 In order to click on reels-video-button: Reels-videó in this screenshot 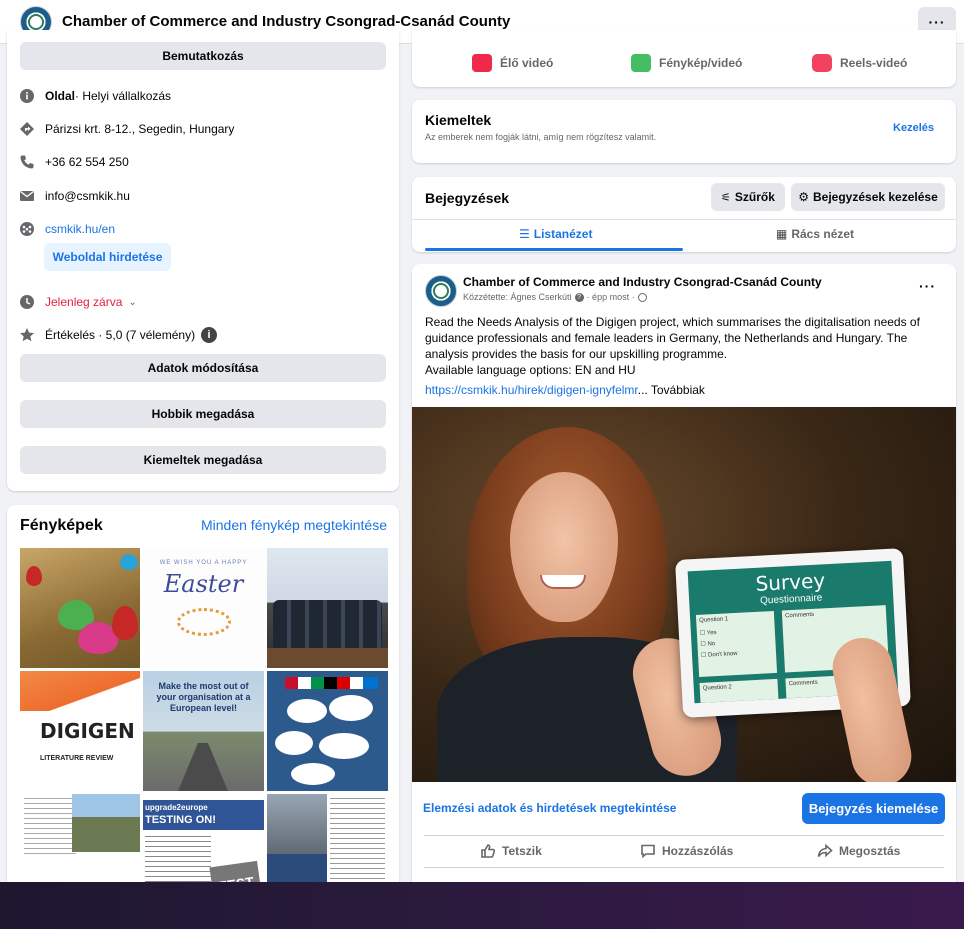, I will do `click(859, 63)`.